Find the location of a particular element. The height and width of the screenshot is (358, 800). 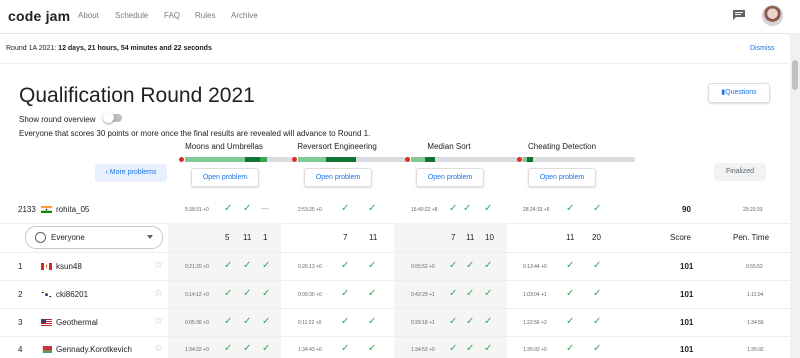

open-problem-1: Open problem is located at coordinates (225, 177).